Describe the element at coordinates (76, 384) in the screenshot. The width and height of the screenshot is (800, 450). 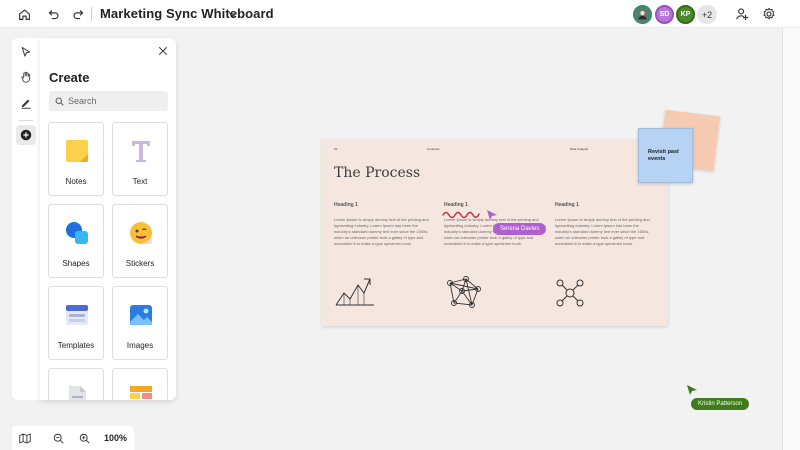
I see `create-tile-document` at that location.